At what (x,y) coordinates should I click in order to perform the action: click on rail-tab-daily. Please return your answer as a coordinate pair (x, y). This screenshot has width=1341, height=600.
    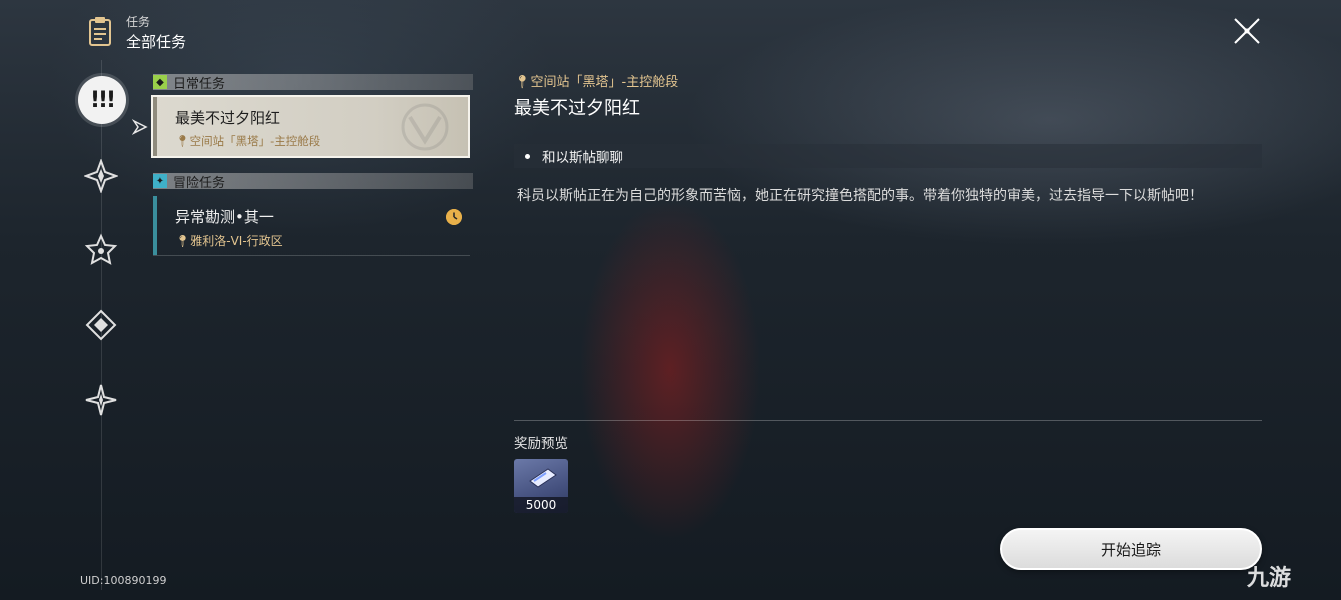
    Looking at the image, I should click on (101, 325).